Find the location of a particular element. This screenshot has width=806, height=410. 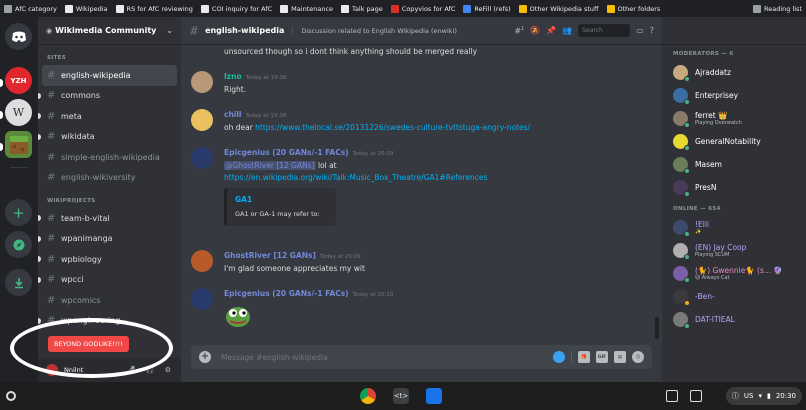

channel-title: english-wikipedia is located at coordinates (245, 30).